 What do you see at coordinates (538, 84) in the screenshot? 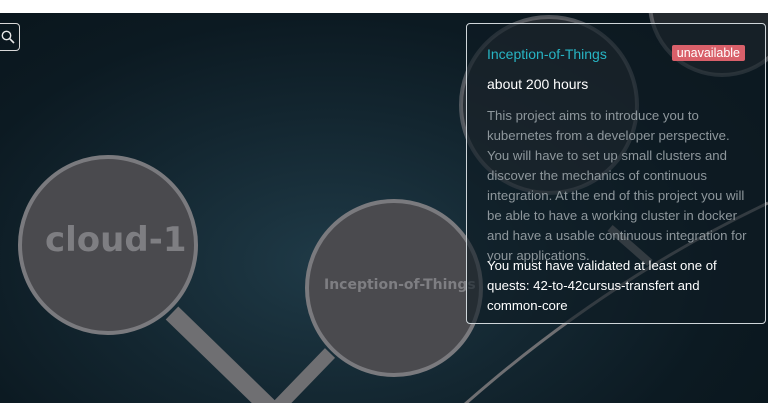
I see `project-duration: about 200 hours` at bounding box center [538, 84].